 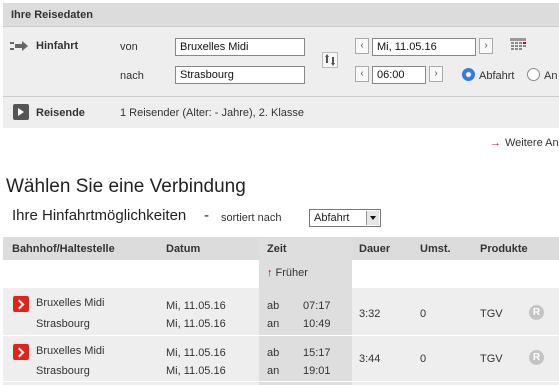 I want to click on row-arr-time: 19:01, so click(x=317, y=371).